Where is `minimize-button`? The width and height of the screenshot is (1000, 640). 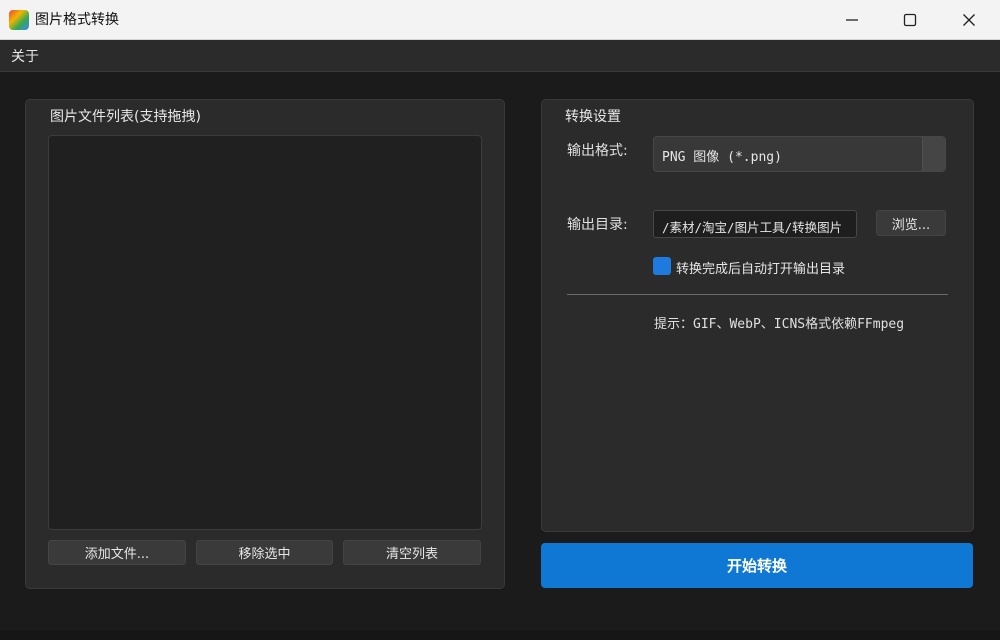
minimize-button is located at coordinates (852, 19).